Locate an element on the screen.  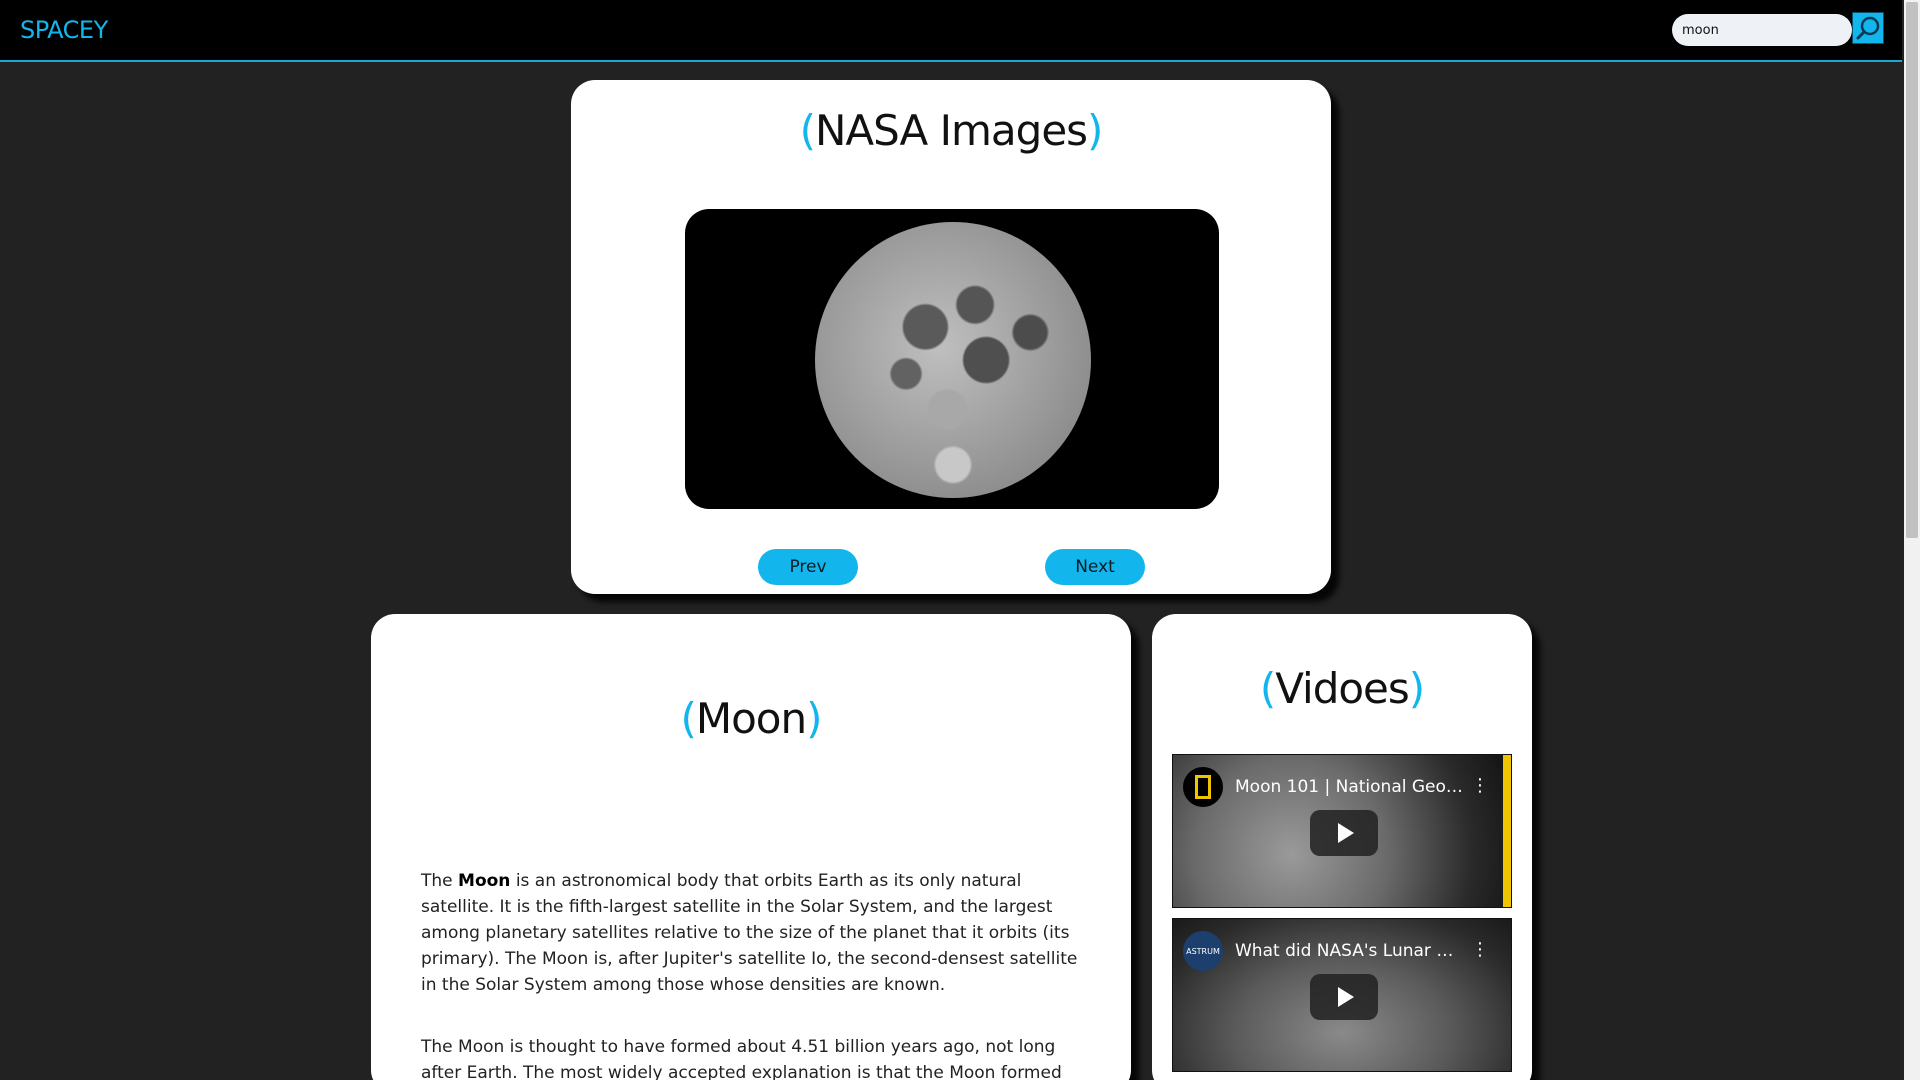
page-scrollbar-thumb is located at coordinates (1912, 270).